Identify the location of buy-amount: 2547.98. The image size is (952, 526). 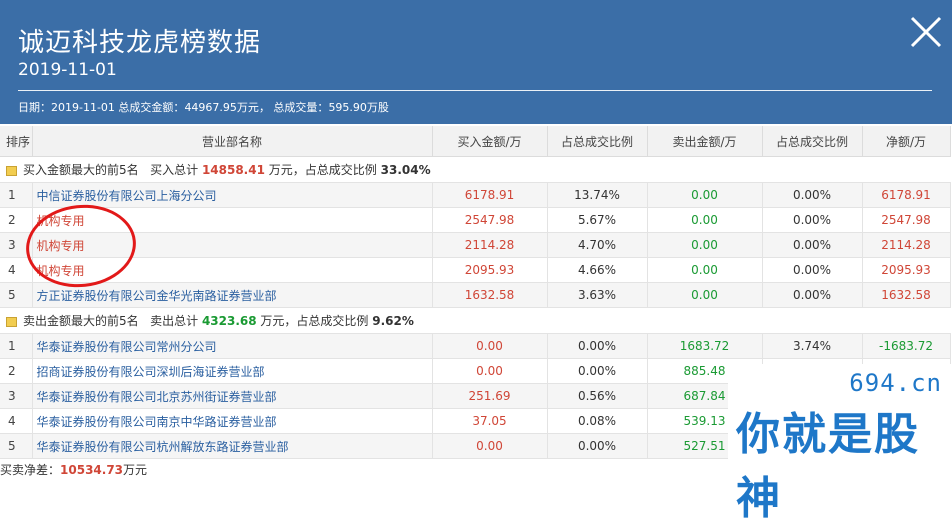
(490, 220).